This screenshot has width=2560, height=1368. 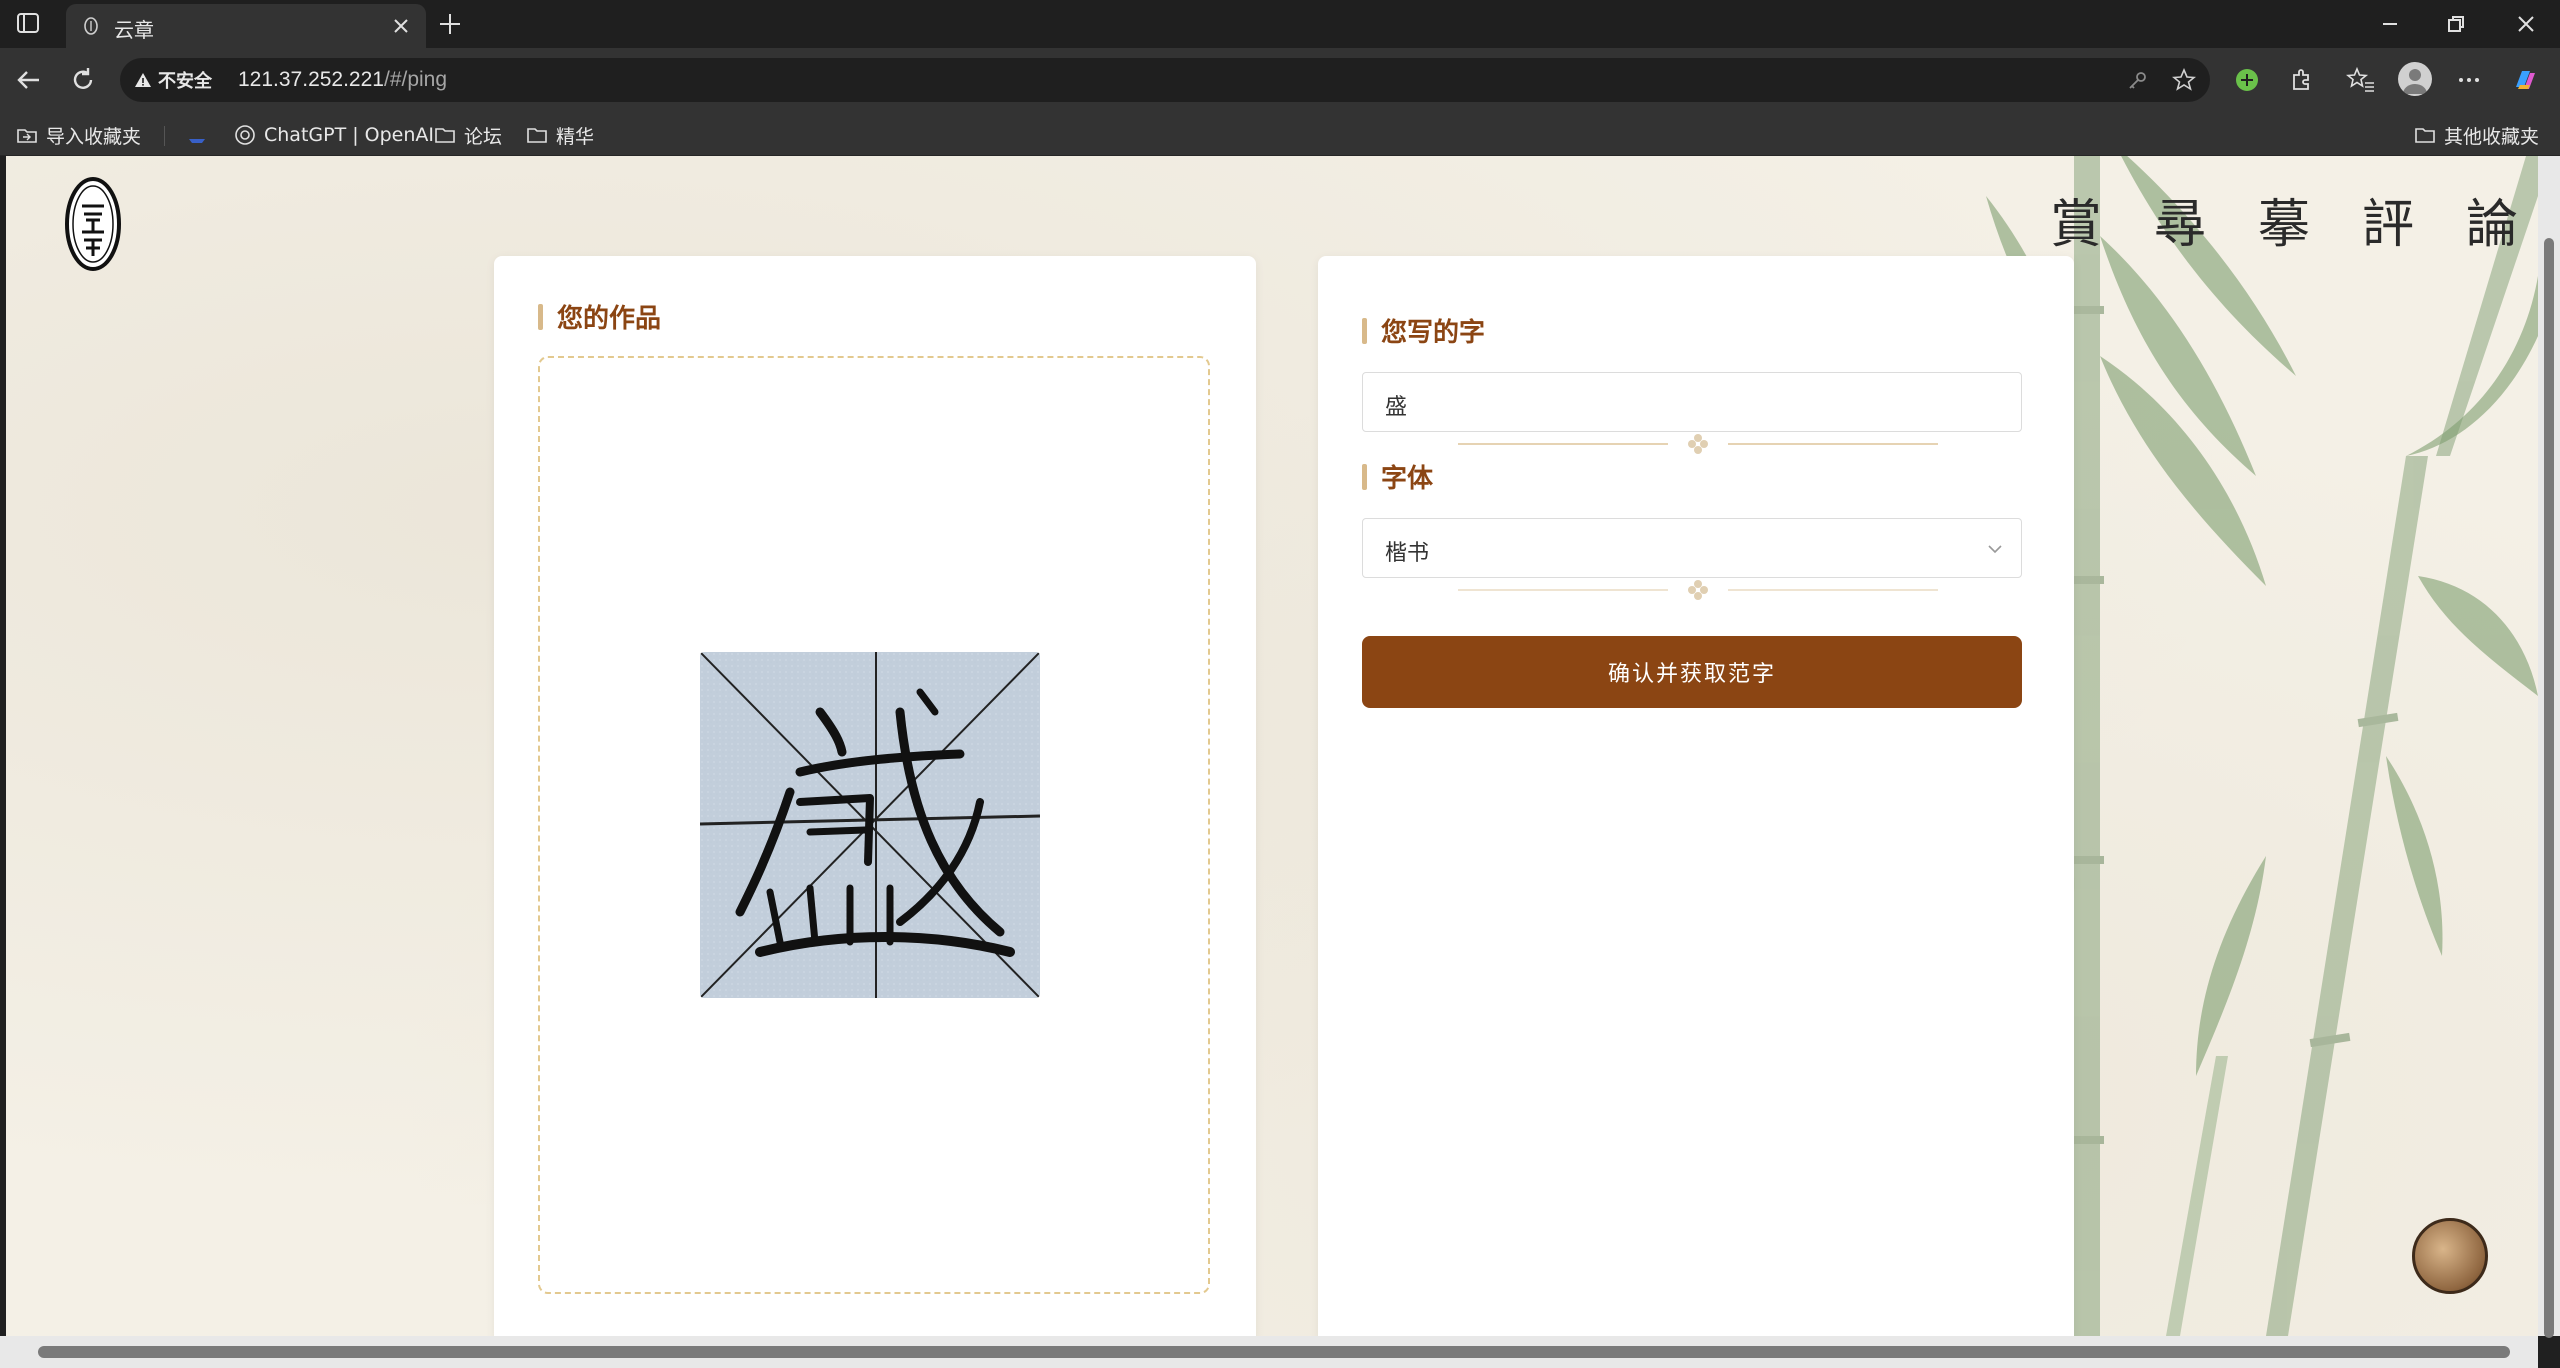 I want to click on browser-titlebar: 云章, so click(x=1280, y=24).